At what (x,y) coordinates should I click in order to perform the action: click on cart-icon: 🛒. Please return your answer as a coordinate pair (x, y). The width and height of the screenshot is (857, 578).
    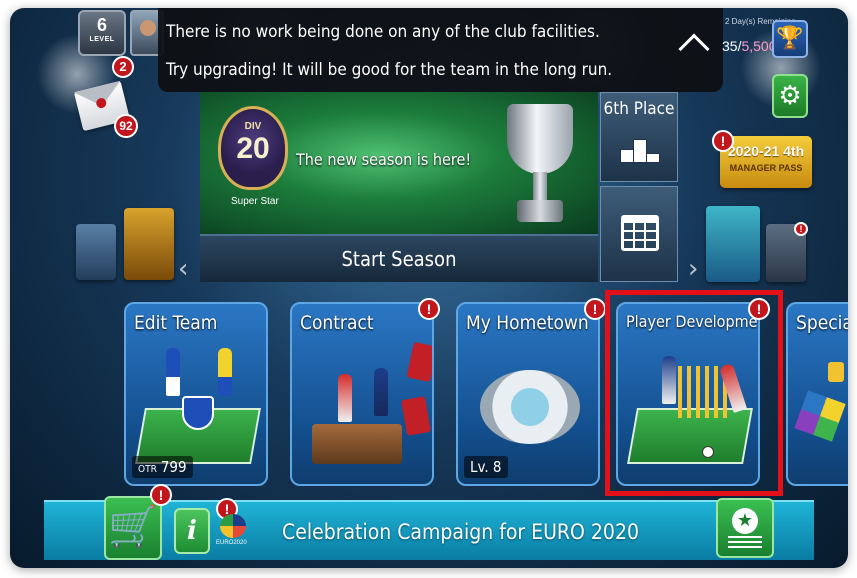
    Looking at the image, I should click on (133, 527).